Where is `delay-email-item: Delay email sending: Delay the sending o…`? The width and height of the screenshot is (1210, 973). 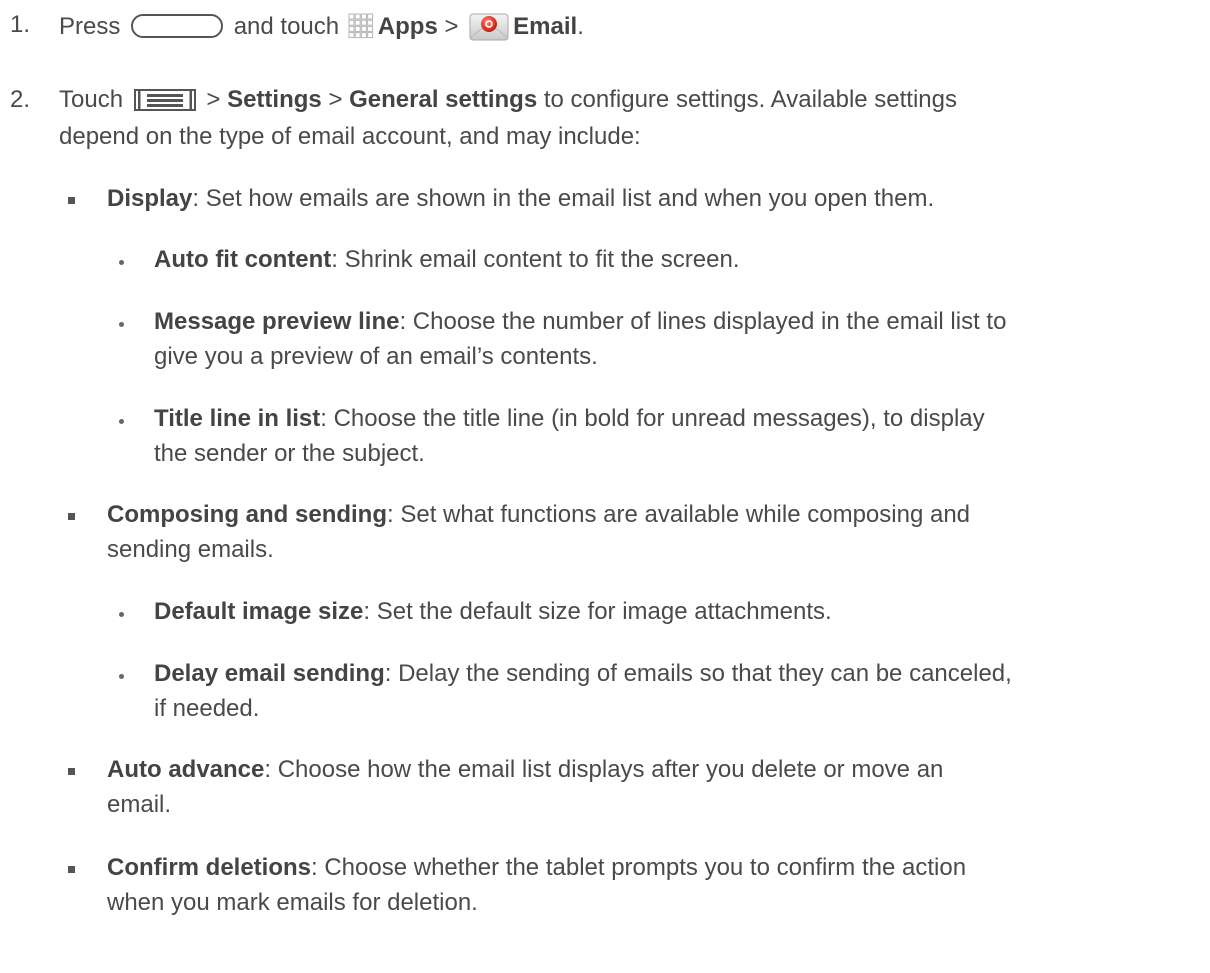 delay-email-item: Delay email sending: Delay the sending o… is located at coordinates (583, 674).